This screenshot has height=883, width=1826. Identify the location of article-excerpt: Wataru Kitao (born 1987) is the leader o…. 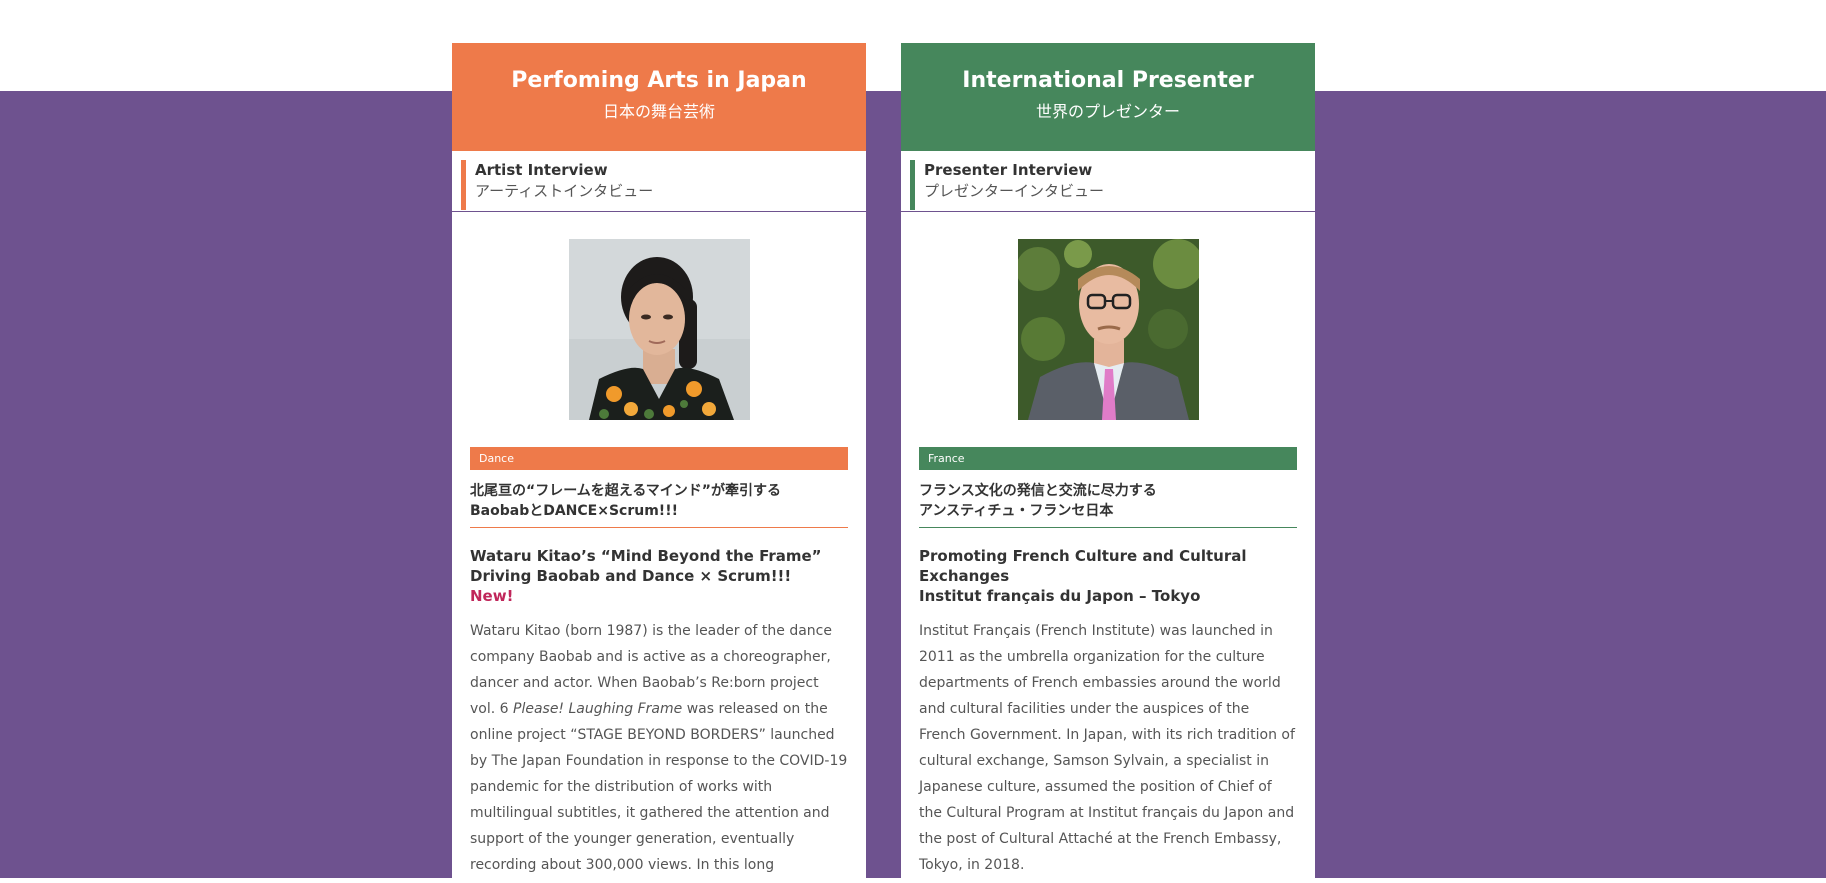
(659, 748).